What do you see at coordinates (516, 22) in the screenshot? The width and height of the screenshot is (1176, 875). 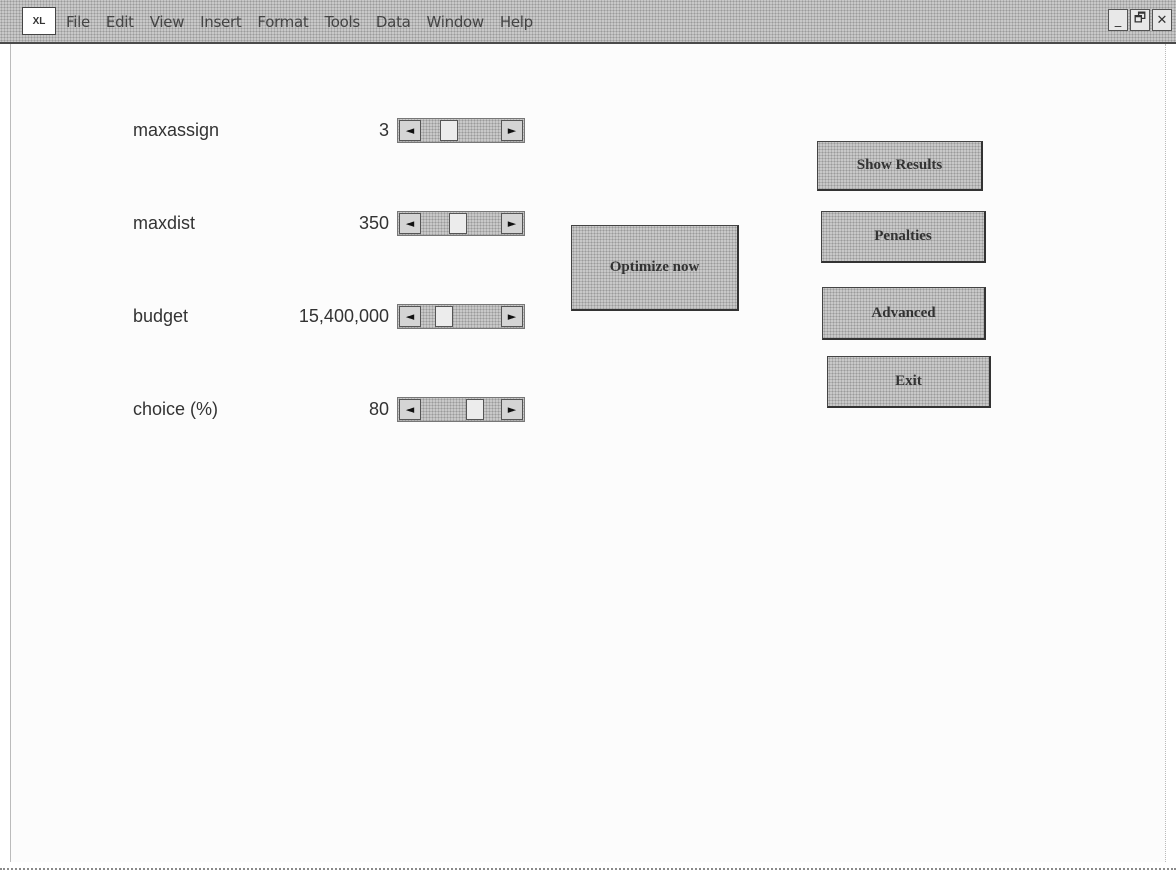 I see `menu-help: Help` at bounding box center [516, 22].